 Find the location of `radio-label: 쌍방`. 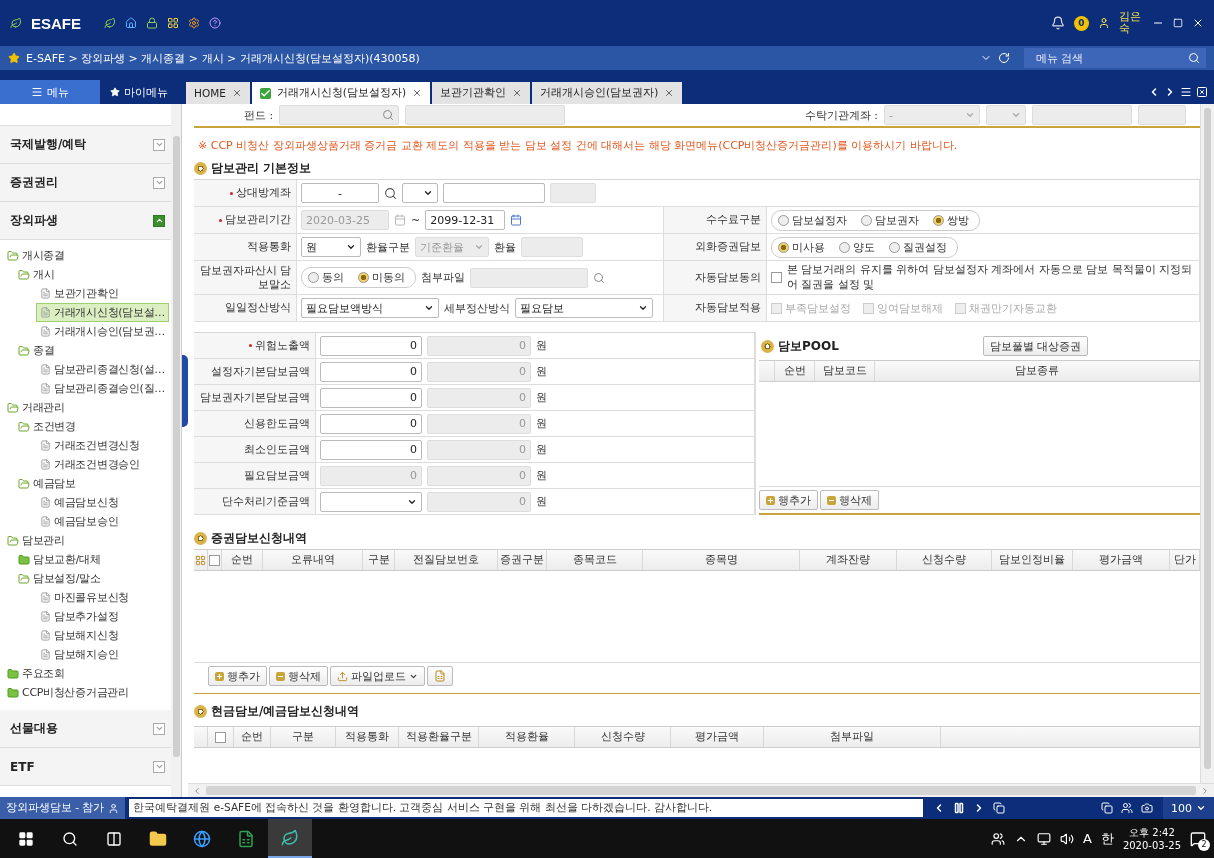

radio-label: 쌍방 is located at coordinates (958, 220).